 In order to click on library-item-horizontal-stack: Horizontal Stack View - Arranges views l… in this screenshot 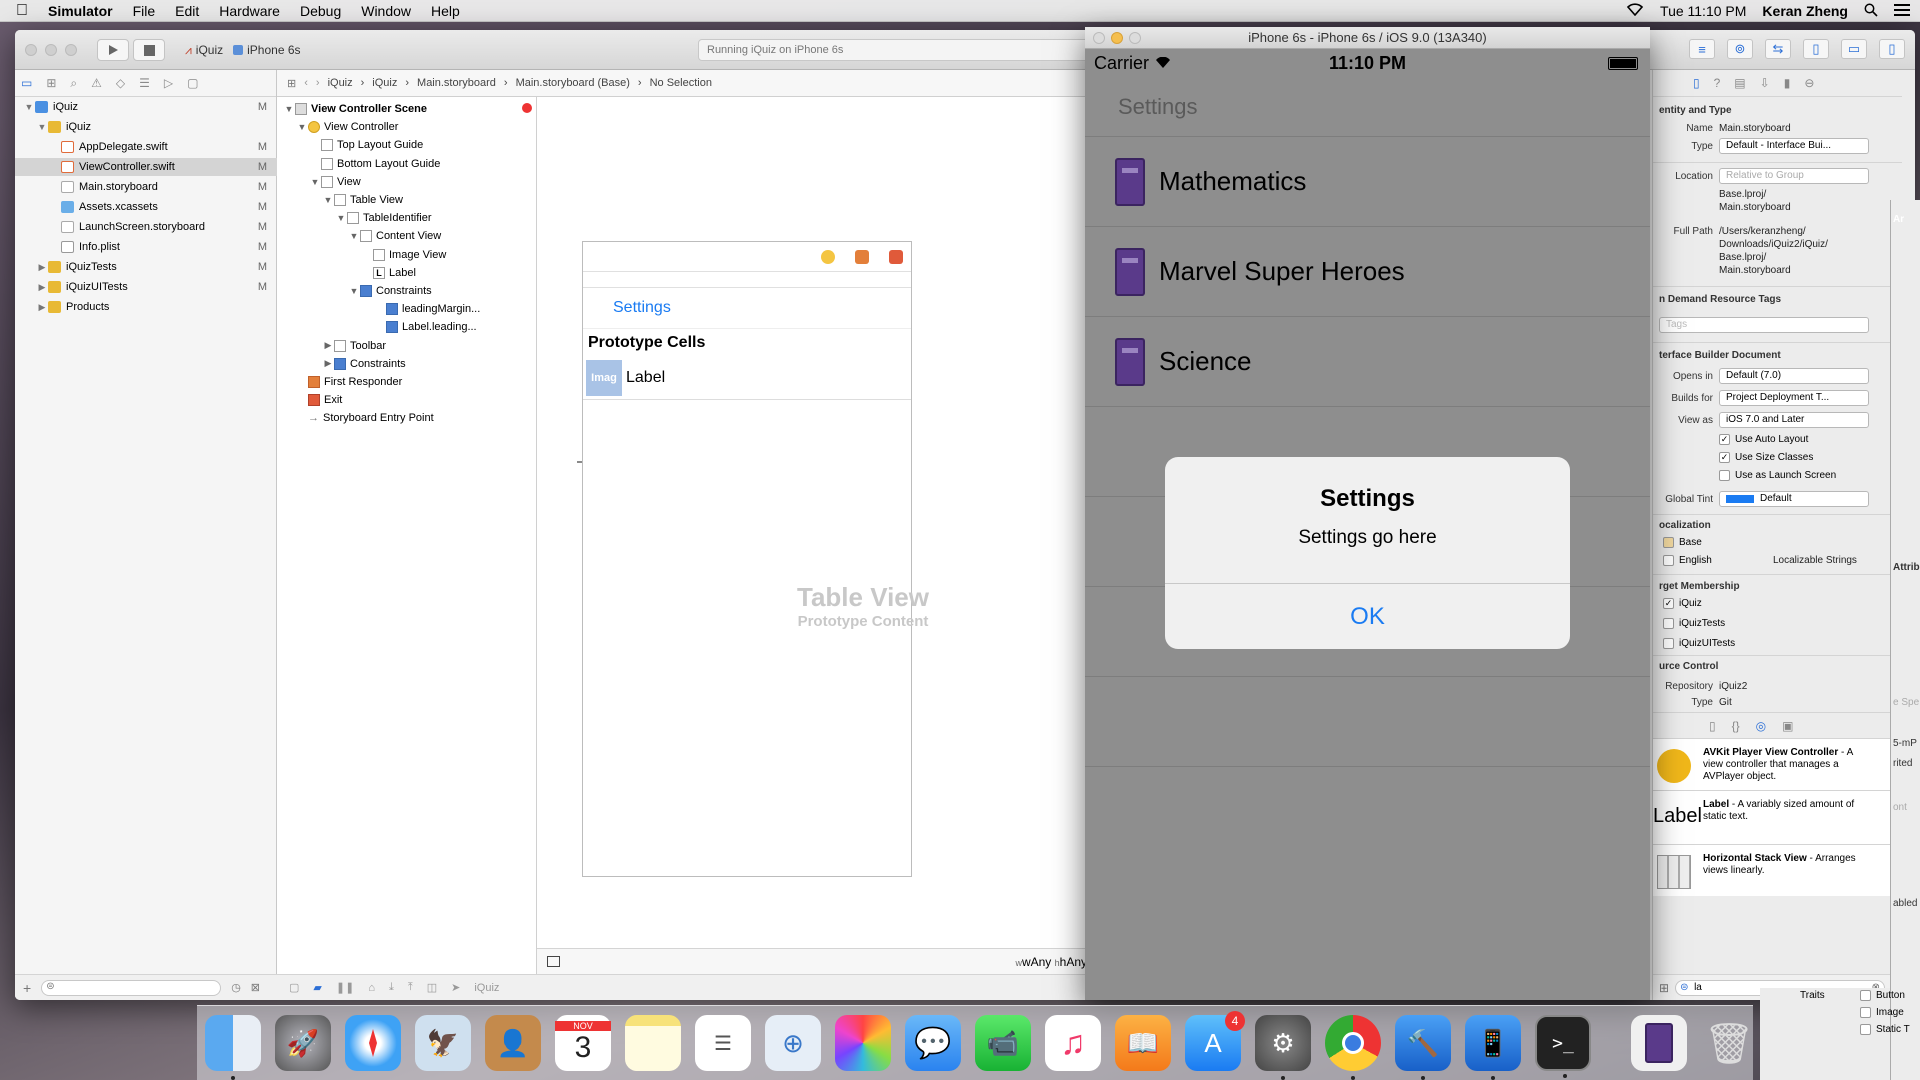, I will do `click(1777, 870)`.